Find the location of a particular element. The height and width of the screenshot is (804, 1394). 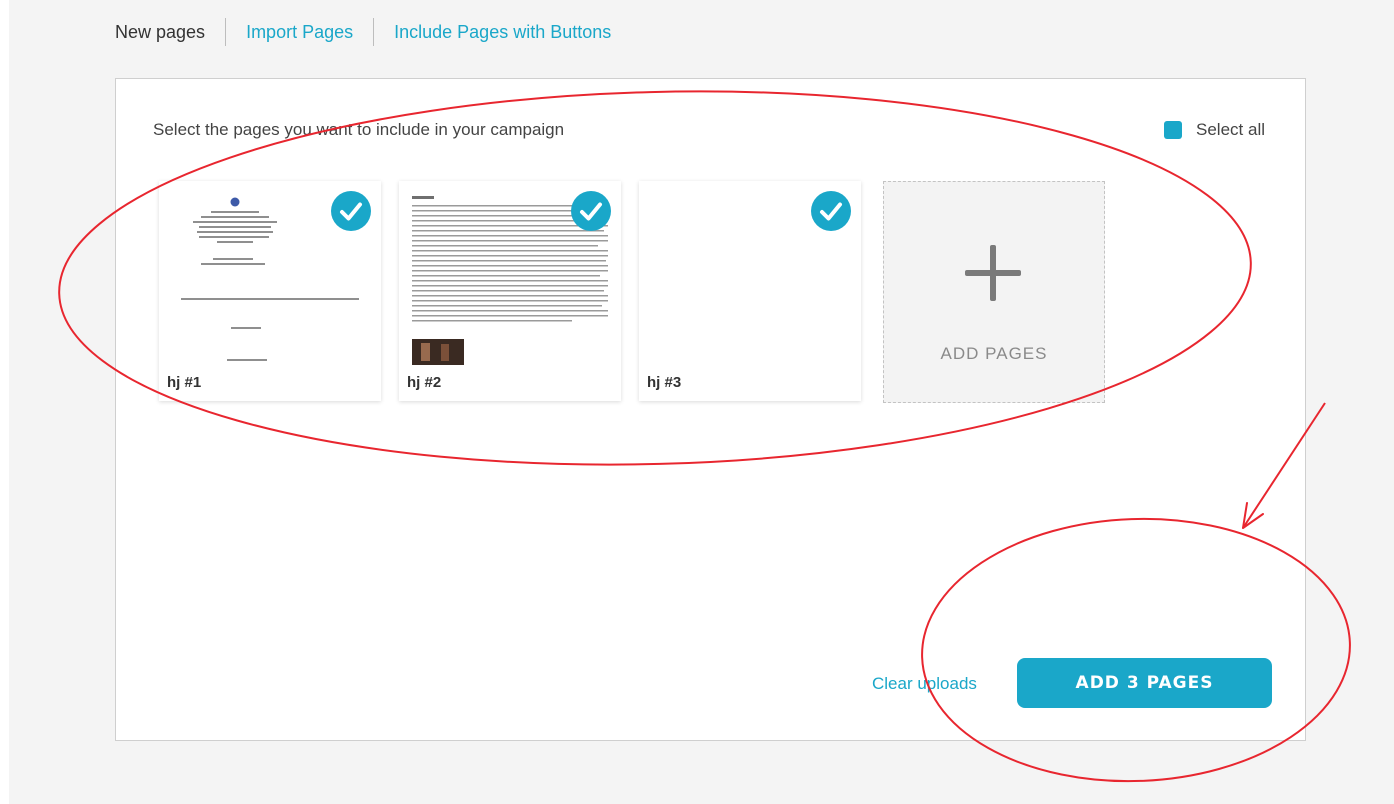

tab-import-pages: Import Pages is located at coordinates (299, 32).